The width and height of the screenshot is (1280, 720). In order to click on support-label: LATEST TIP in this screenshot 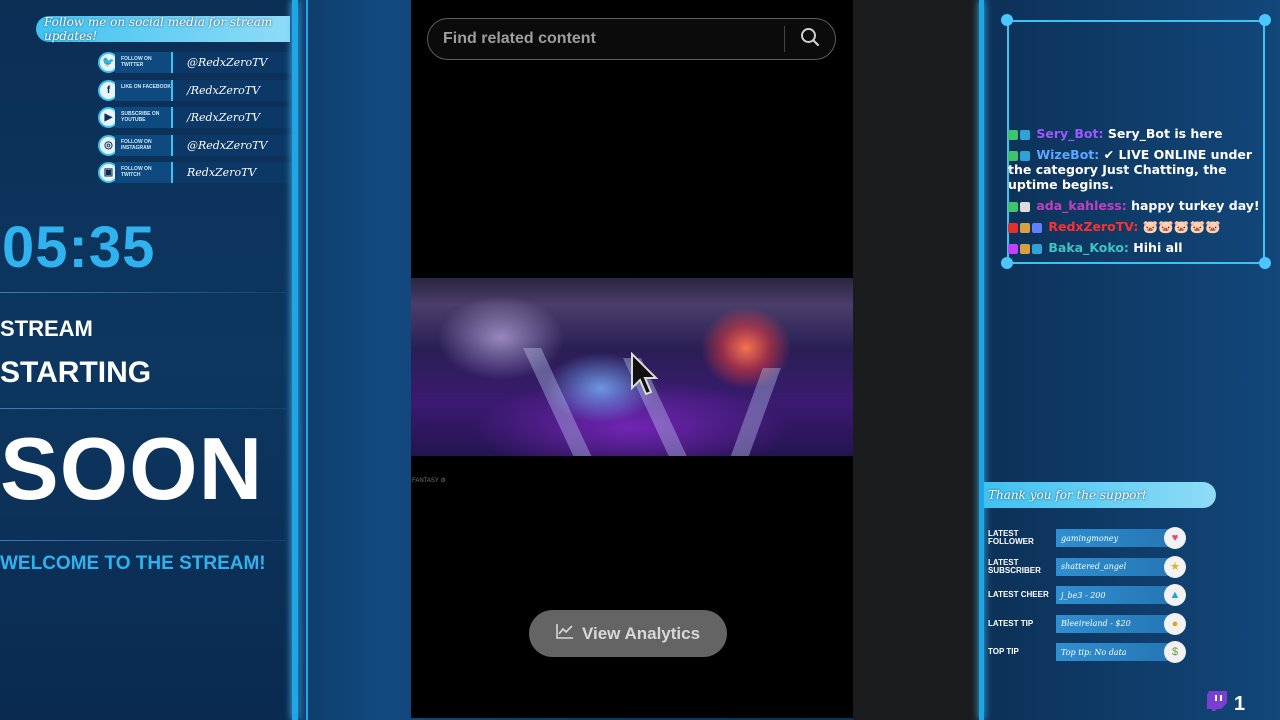, I will do `click(1011, 623)`.